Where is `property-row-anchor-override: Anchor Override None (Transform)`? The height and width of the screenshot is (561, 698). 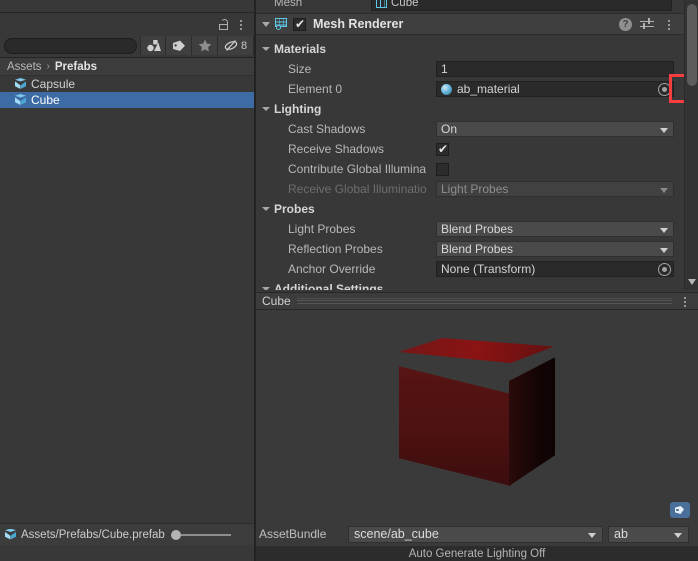
property-row-anchor-override: Anchor Override None (Transform) is located at coordinates (470, 269).